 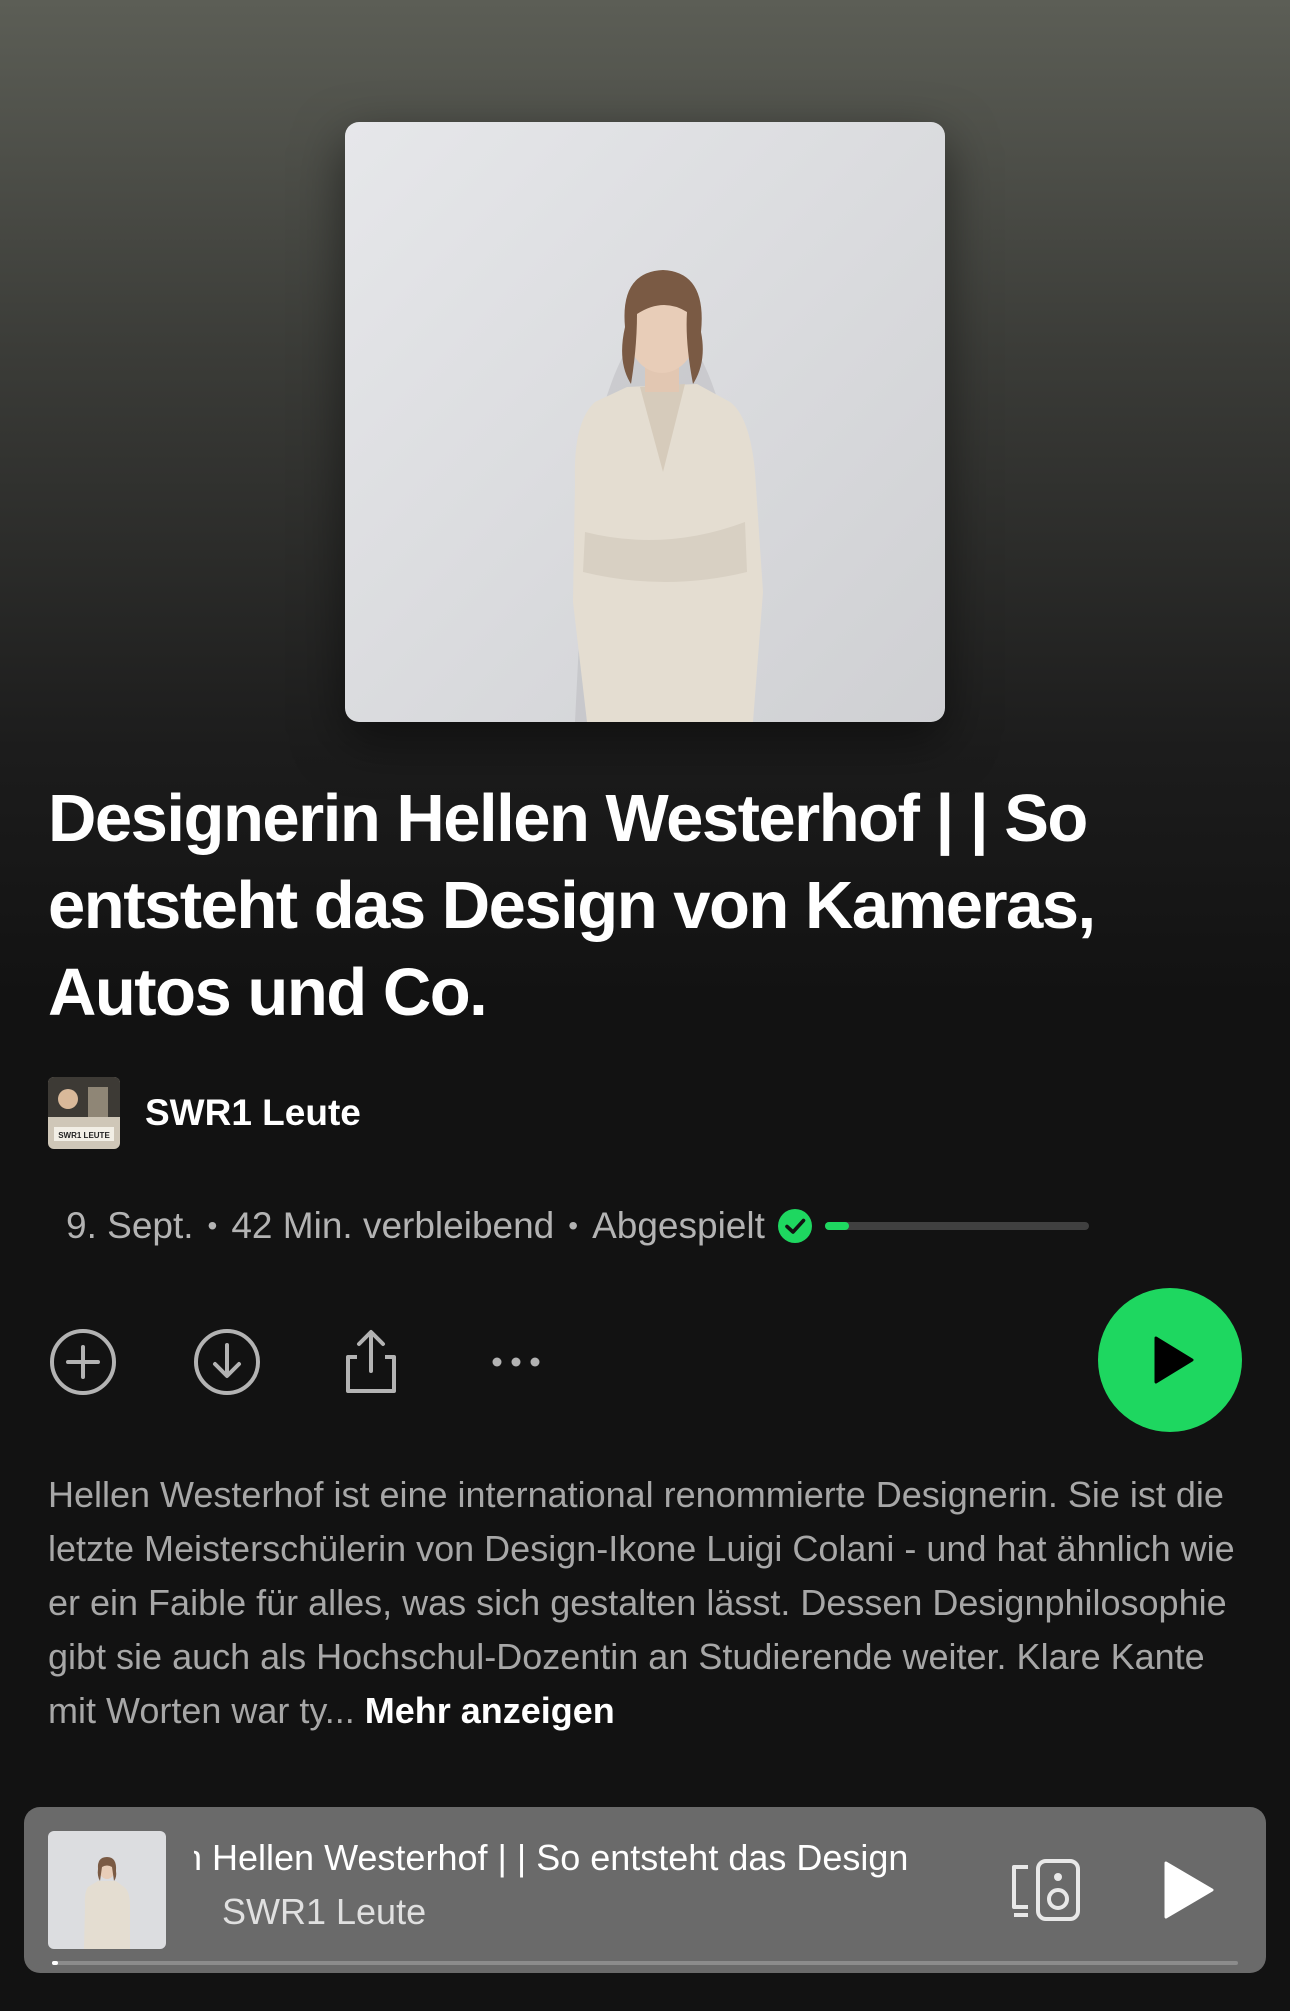 What do you see at coordinates (324, 1911) in the screenshot?
I see `mini-player-subtitle: SWR1 Leute` at bounding box center [324, 1911].